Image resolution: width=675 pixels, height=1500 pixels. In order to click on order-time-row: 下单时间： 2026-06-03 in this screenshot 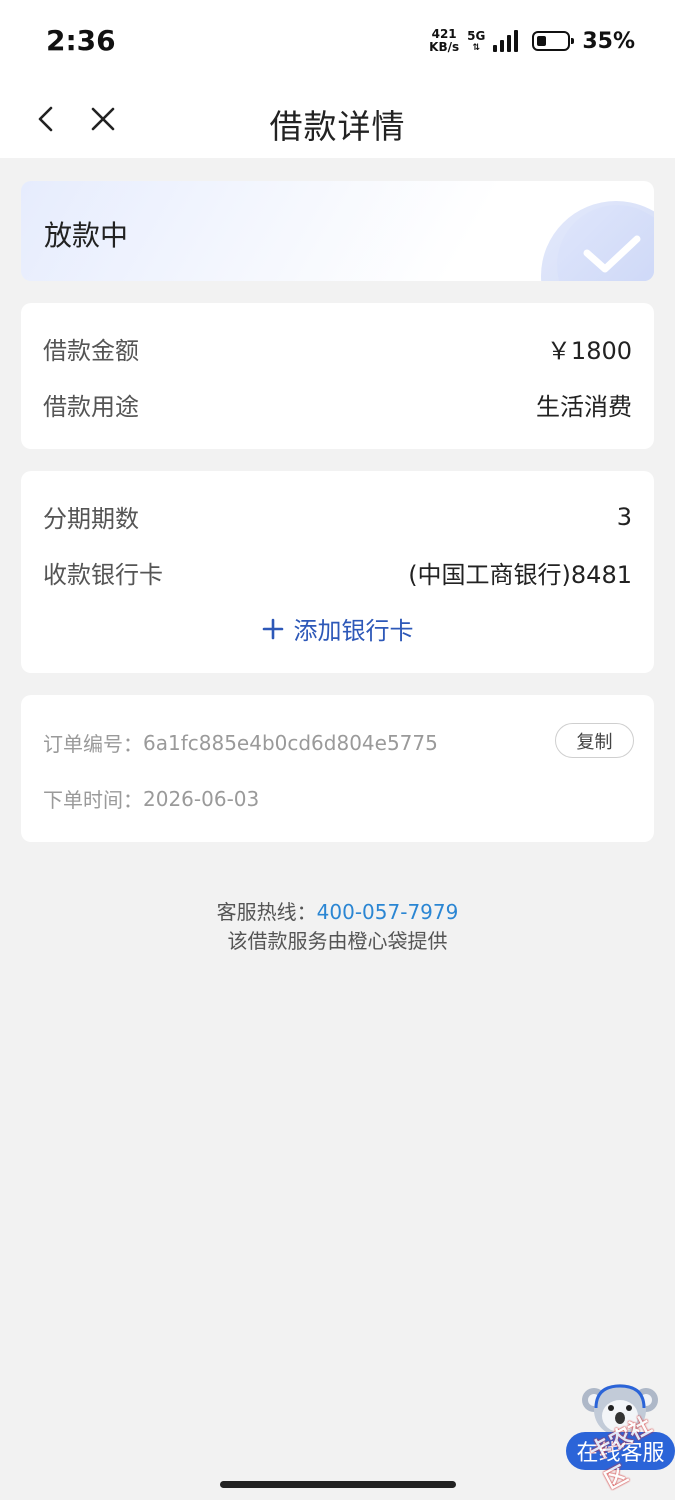, I will do `click(151, 798)`.